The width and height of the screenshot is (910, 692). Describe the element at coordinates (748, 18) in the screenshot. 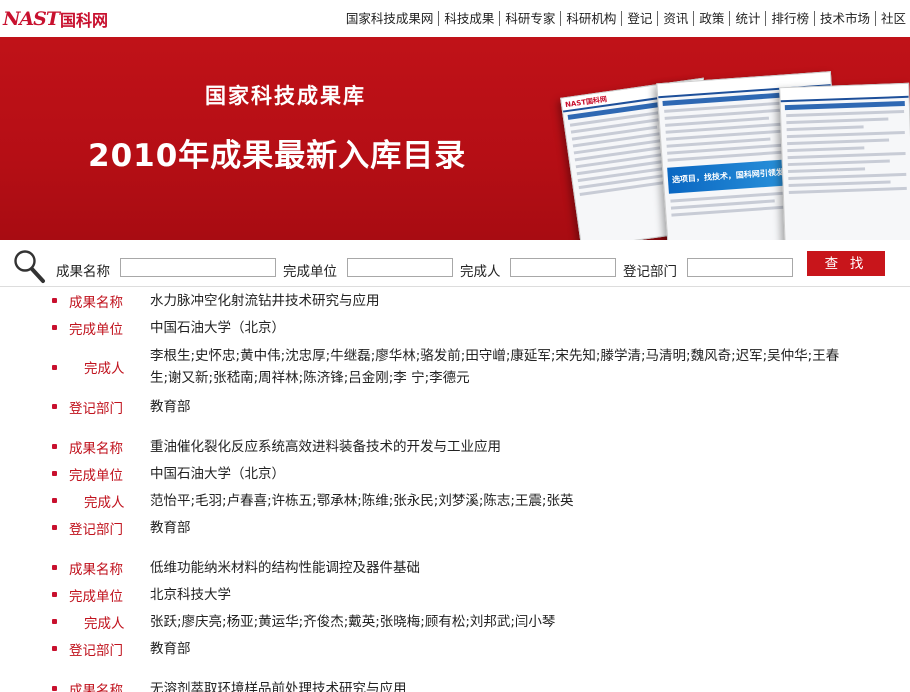

I see `nav-item-statistics: 统计` at that location.